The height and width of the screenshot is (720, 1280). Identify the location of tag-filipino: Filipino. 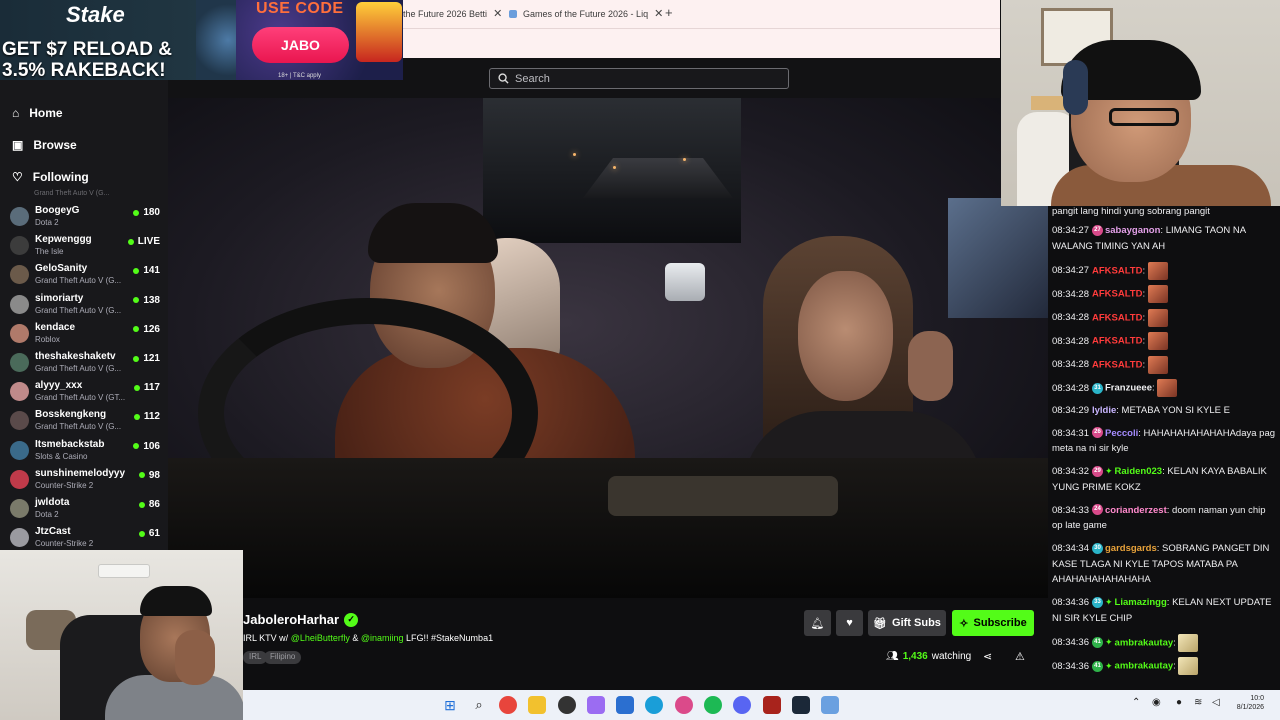
(283, 657).